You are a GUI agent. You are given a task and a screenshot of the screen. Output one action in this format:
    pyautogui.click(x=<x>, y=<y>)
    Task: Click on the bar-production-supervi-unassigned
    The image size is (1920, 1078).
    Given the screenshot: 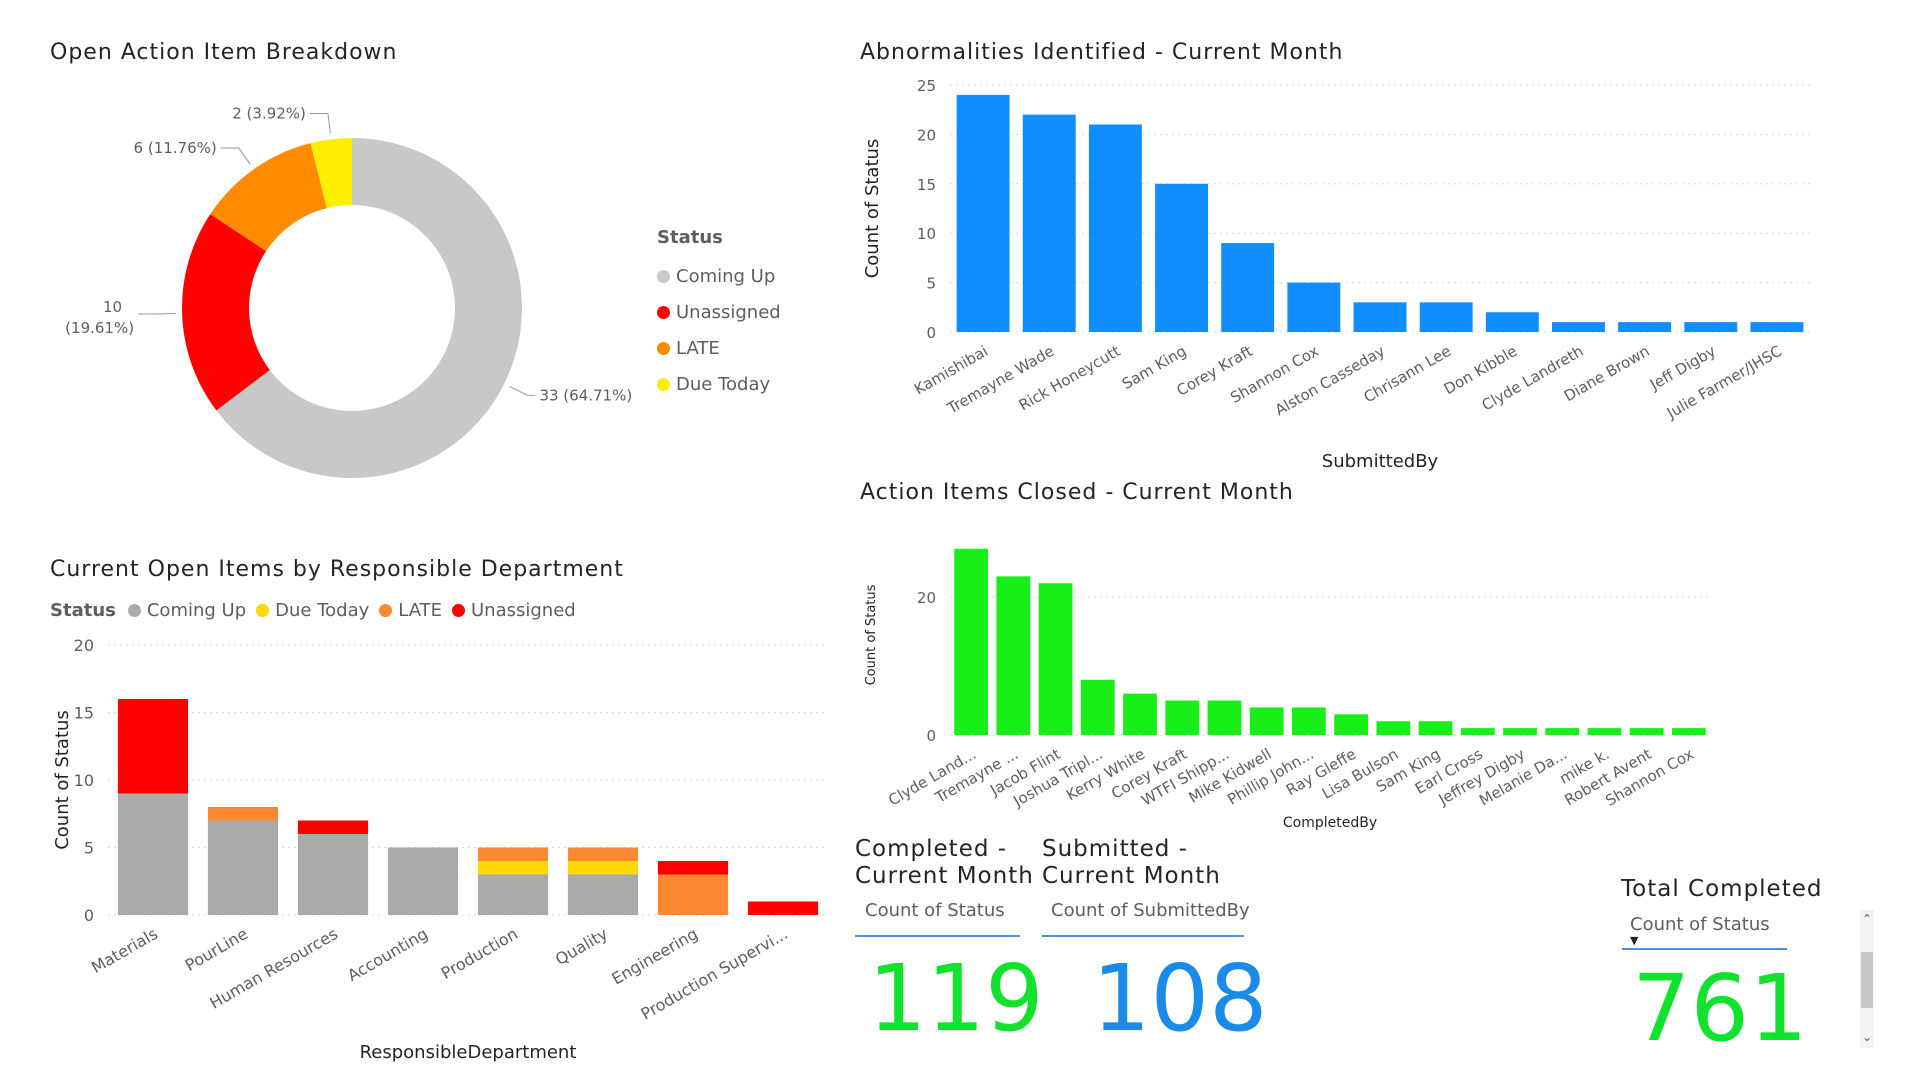 What is the action you would take?
    pyautogui.click(x=783, y=908)
    